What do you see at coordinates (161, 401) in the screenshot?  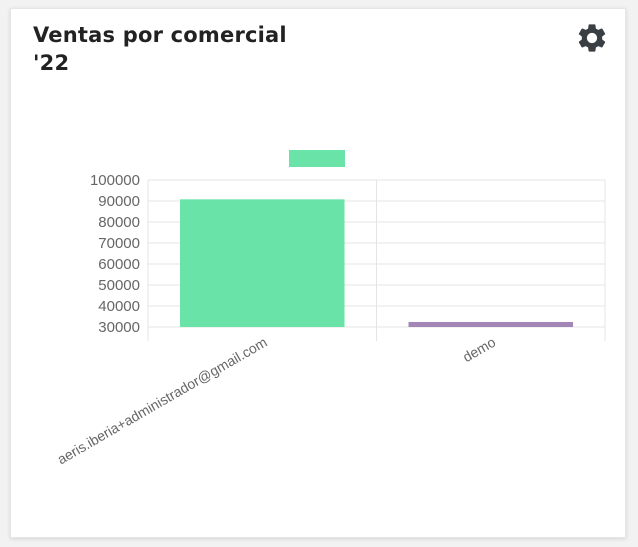 I see `x-category-label: aeris.iberia+administrador@gmail.com` at bounding box center [161, 401].